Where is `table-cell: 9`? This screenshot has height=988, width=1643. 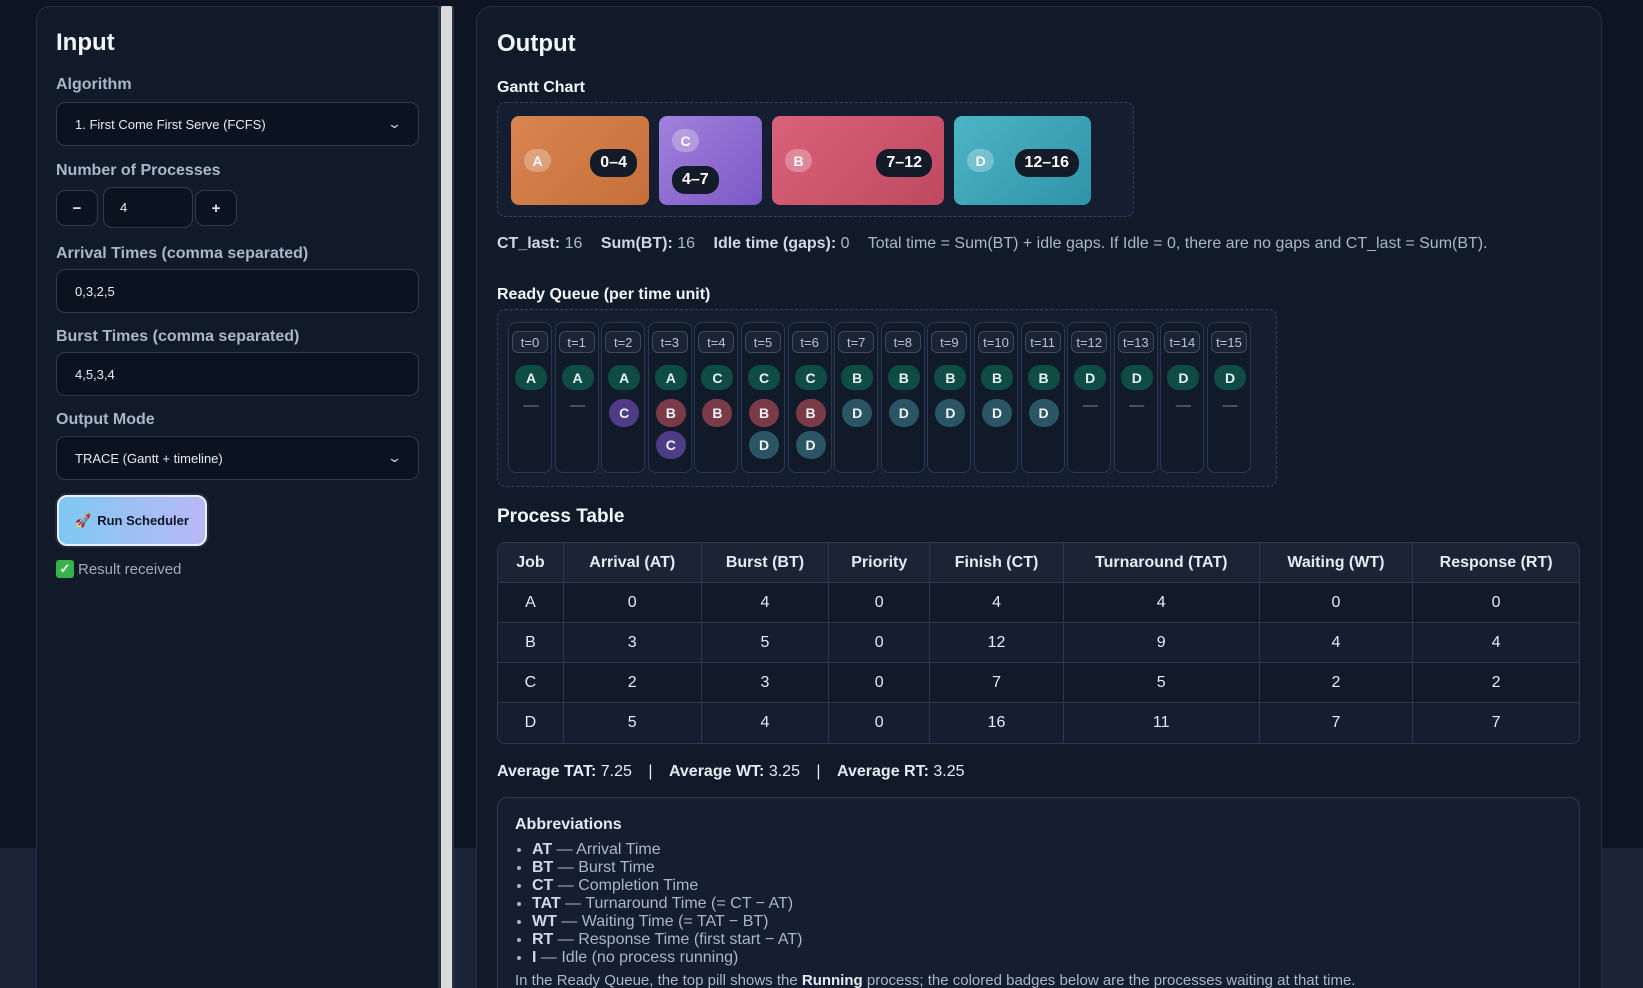
table-cell: 9 is located at coordinates (1161, 643).